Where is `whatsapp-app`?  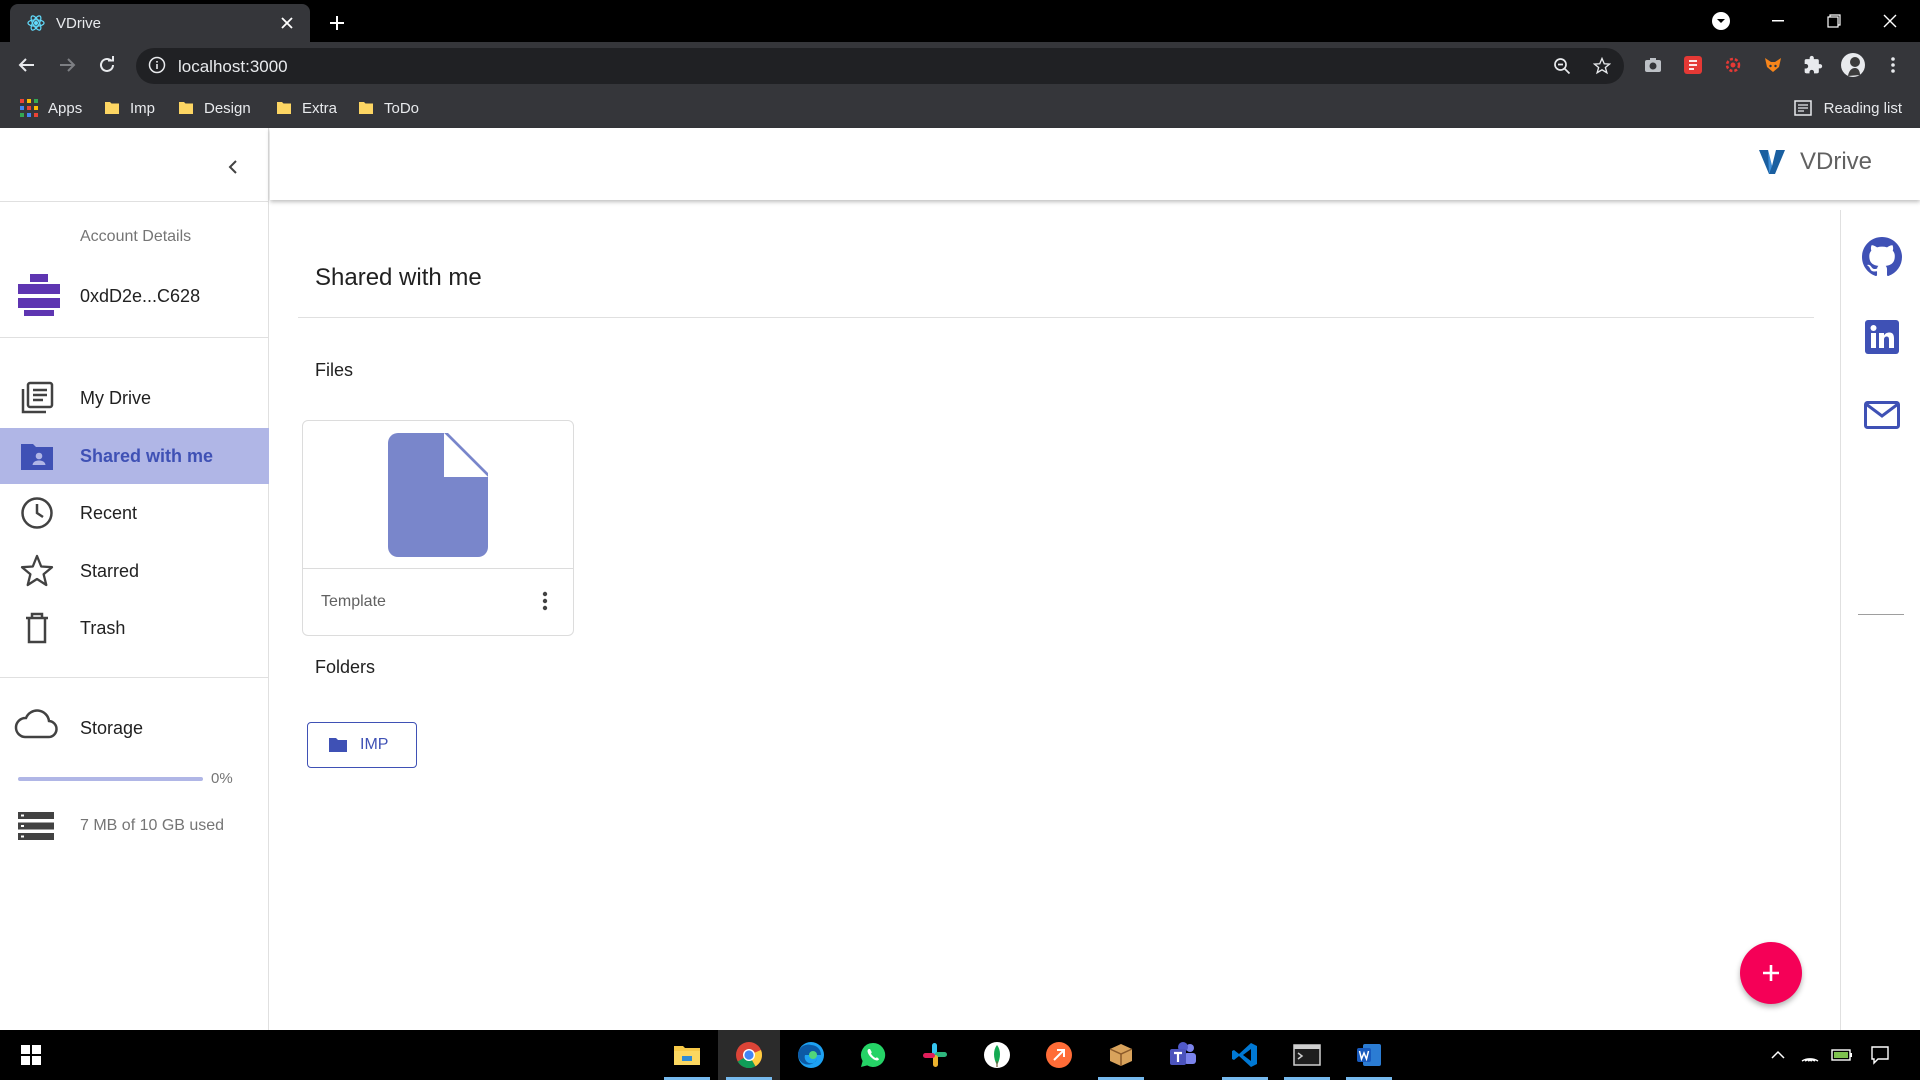
whatsapp-app is located at coordinates (873, 1055).